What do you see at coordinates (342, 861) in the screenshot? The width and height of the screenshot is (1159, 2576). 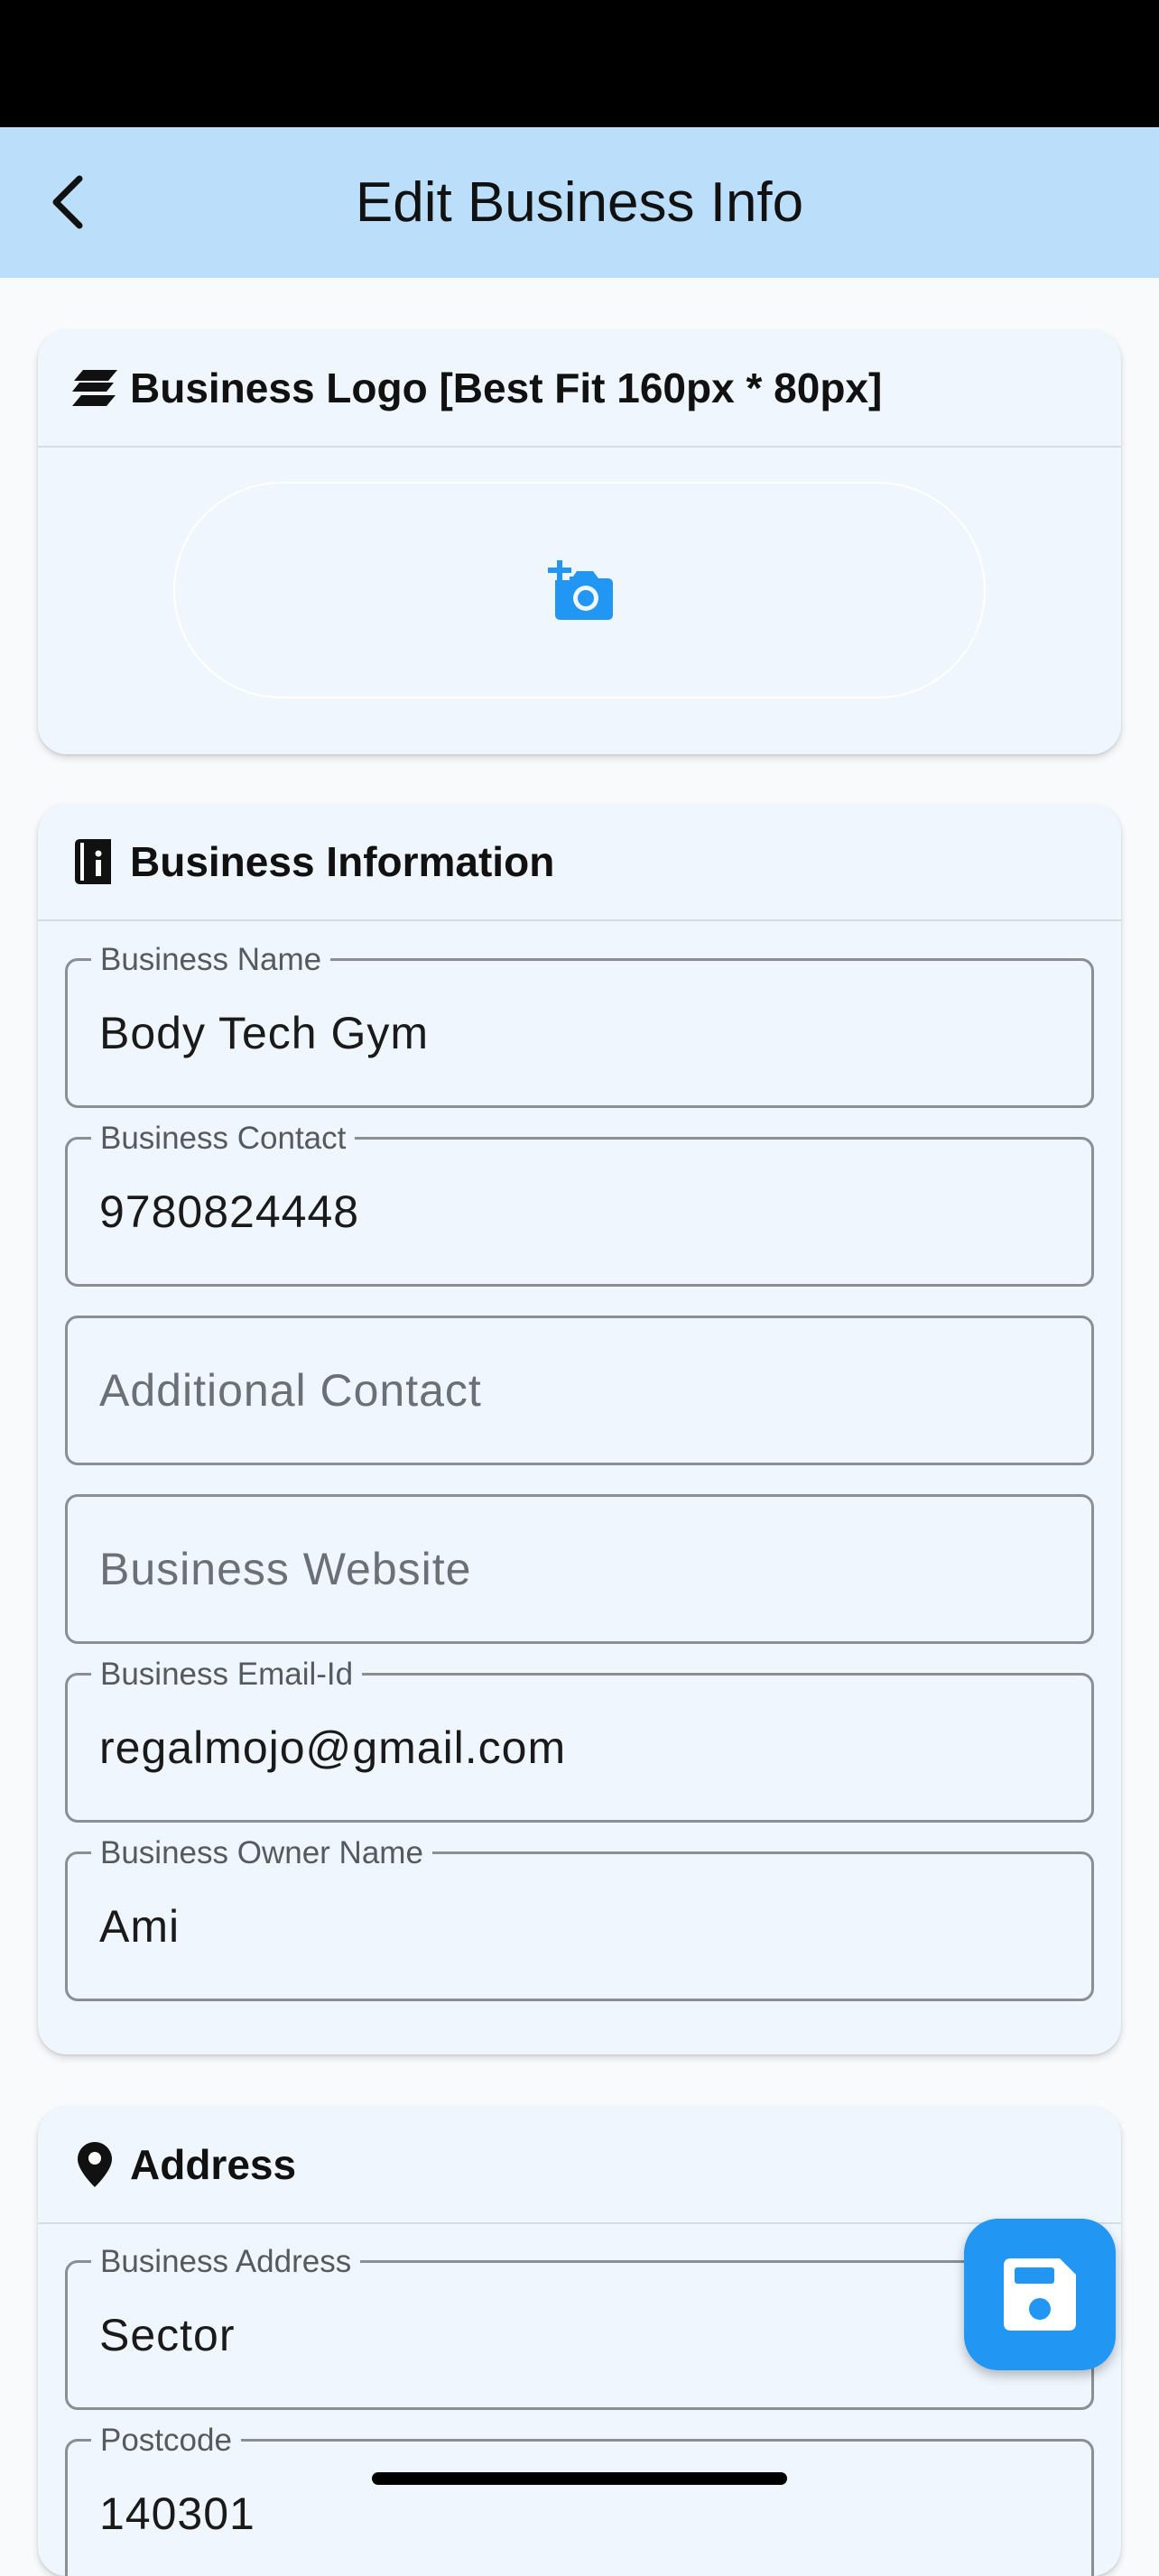 I see `business-information-title: Business Information` at bounding box center [342, 861].